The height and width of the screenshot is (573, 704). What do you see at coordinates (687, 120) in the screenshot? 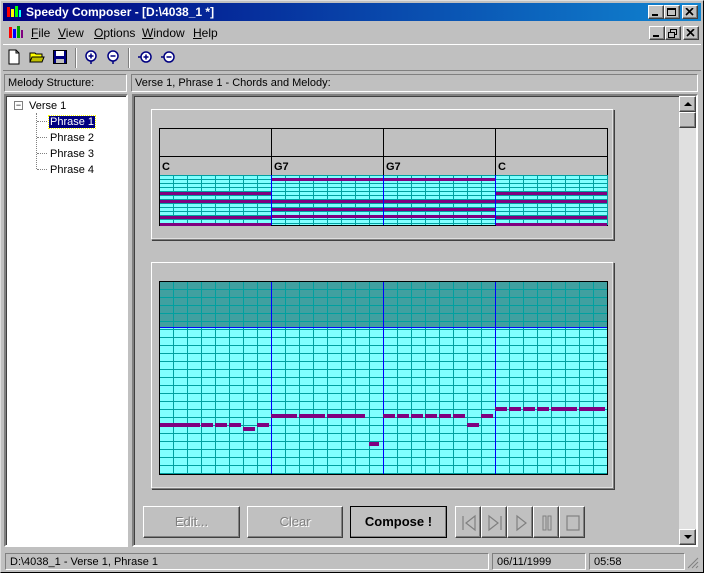
I see `scroll-thumb` at bounding box center [687, 120].